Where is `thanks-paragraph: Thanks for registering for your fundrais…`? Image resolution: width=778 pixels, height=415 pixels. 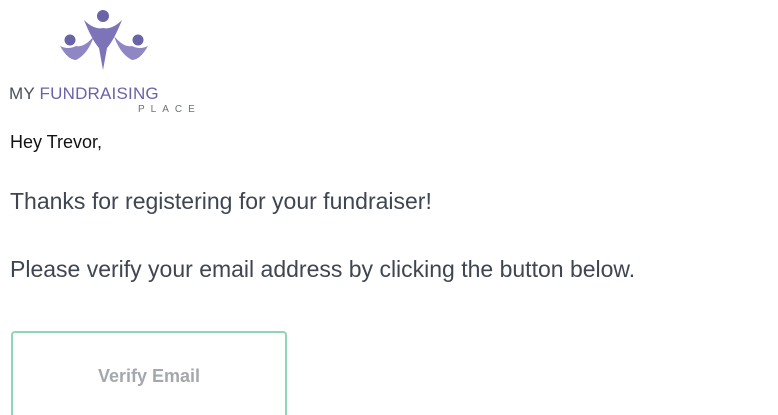
thanks-paragraph: Thanks for registering for your fundrais… is located at coordinates (221, 201).